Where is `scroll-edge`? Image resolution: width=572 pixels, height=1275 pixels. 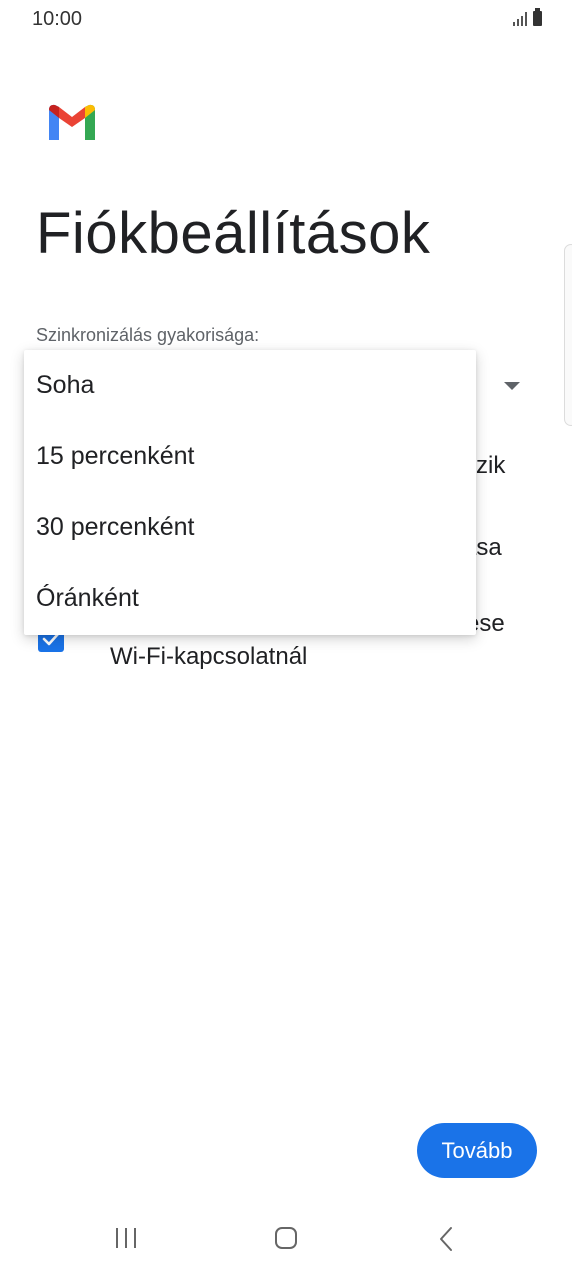 scroll-edge is located at coordinates (568, 335).